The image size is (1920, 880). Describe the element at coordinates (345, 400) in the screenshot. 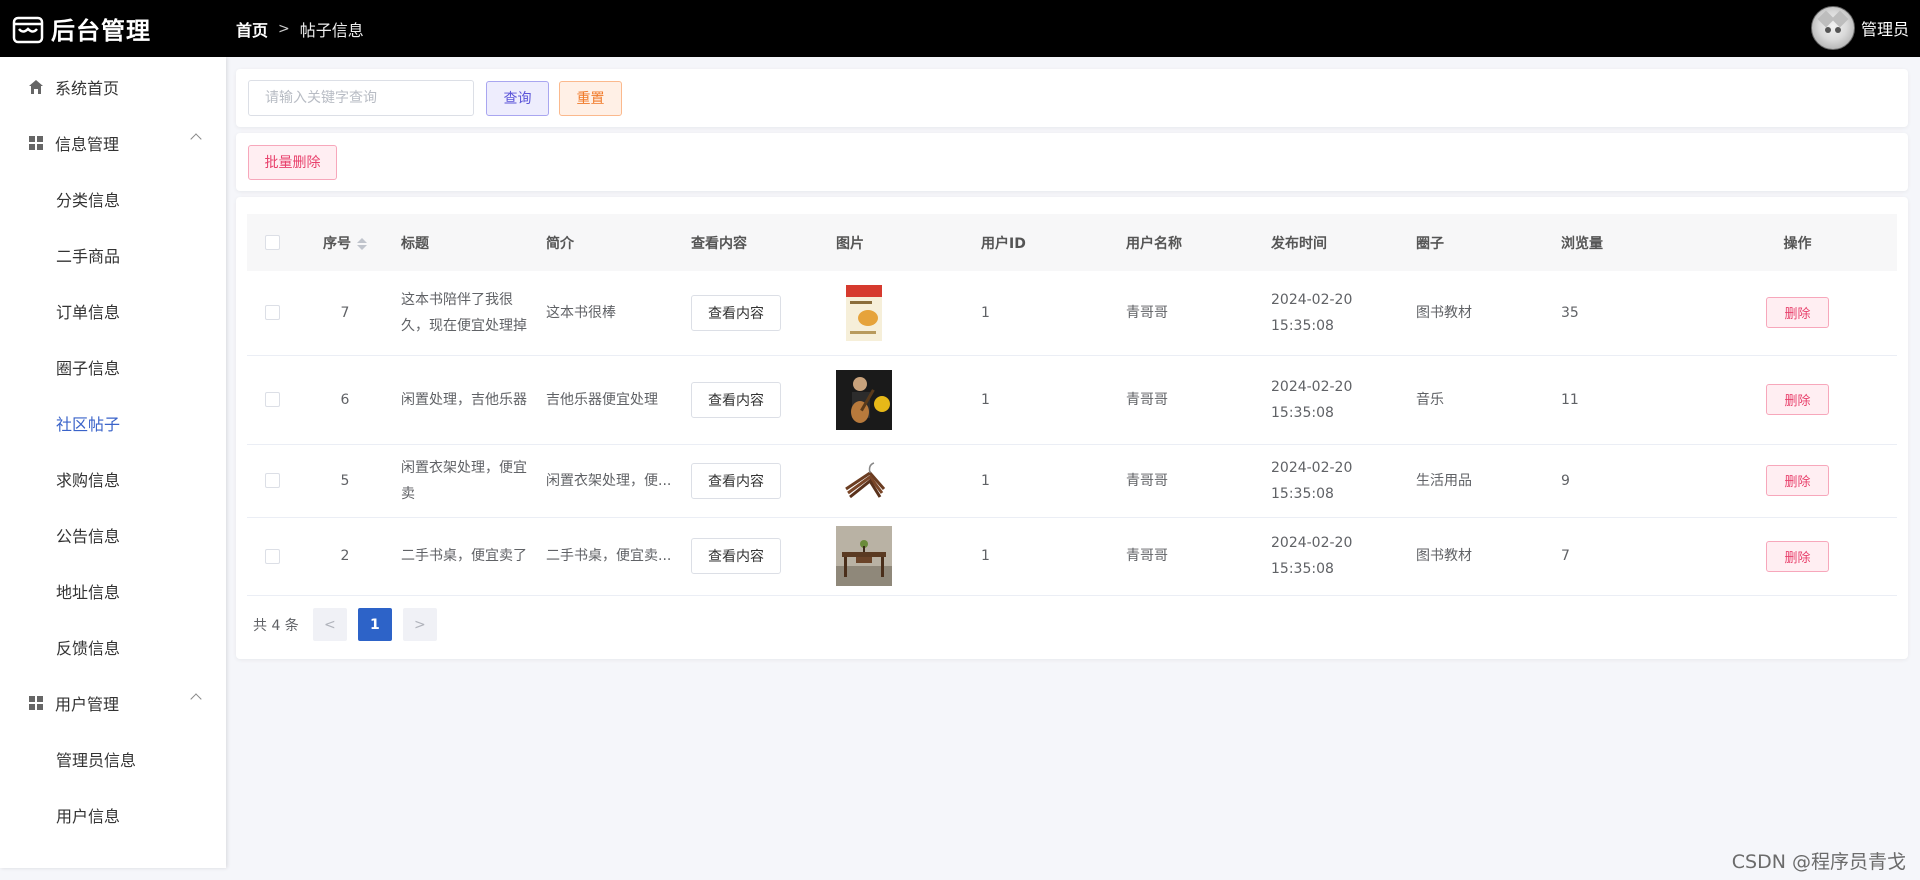

I see `cell-id: 6` at that location.